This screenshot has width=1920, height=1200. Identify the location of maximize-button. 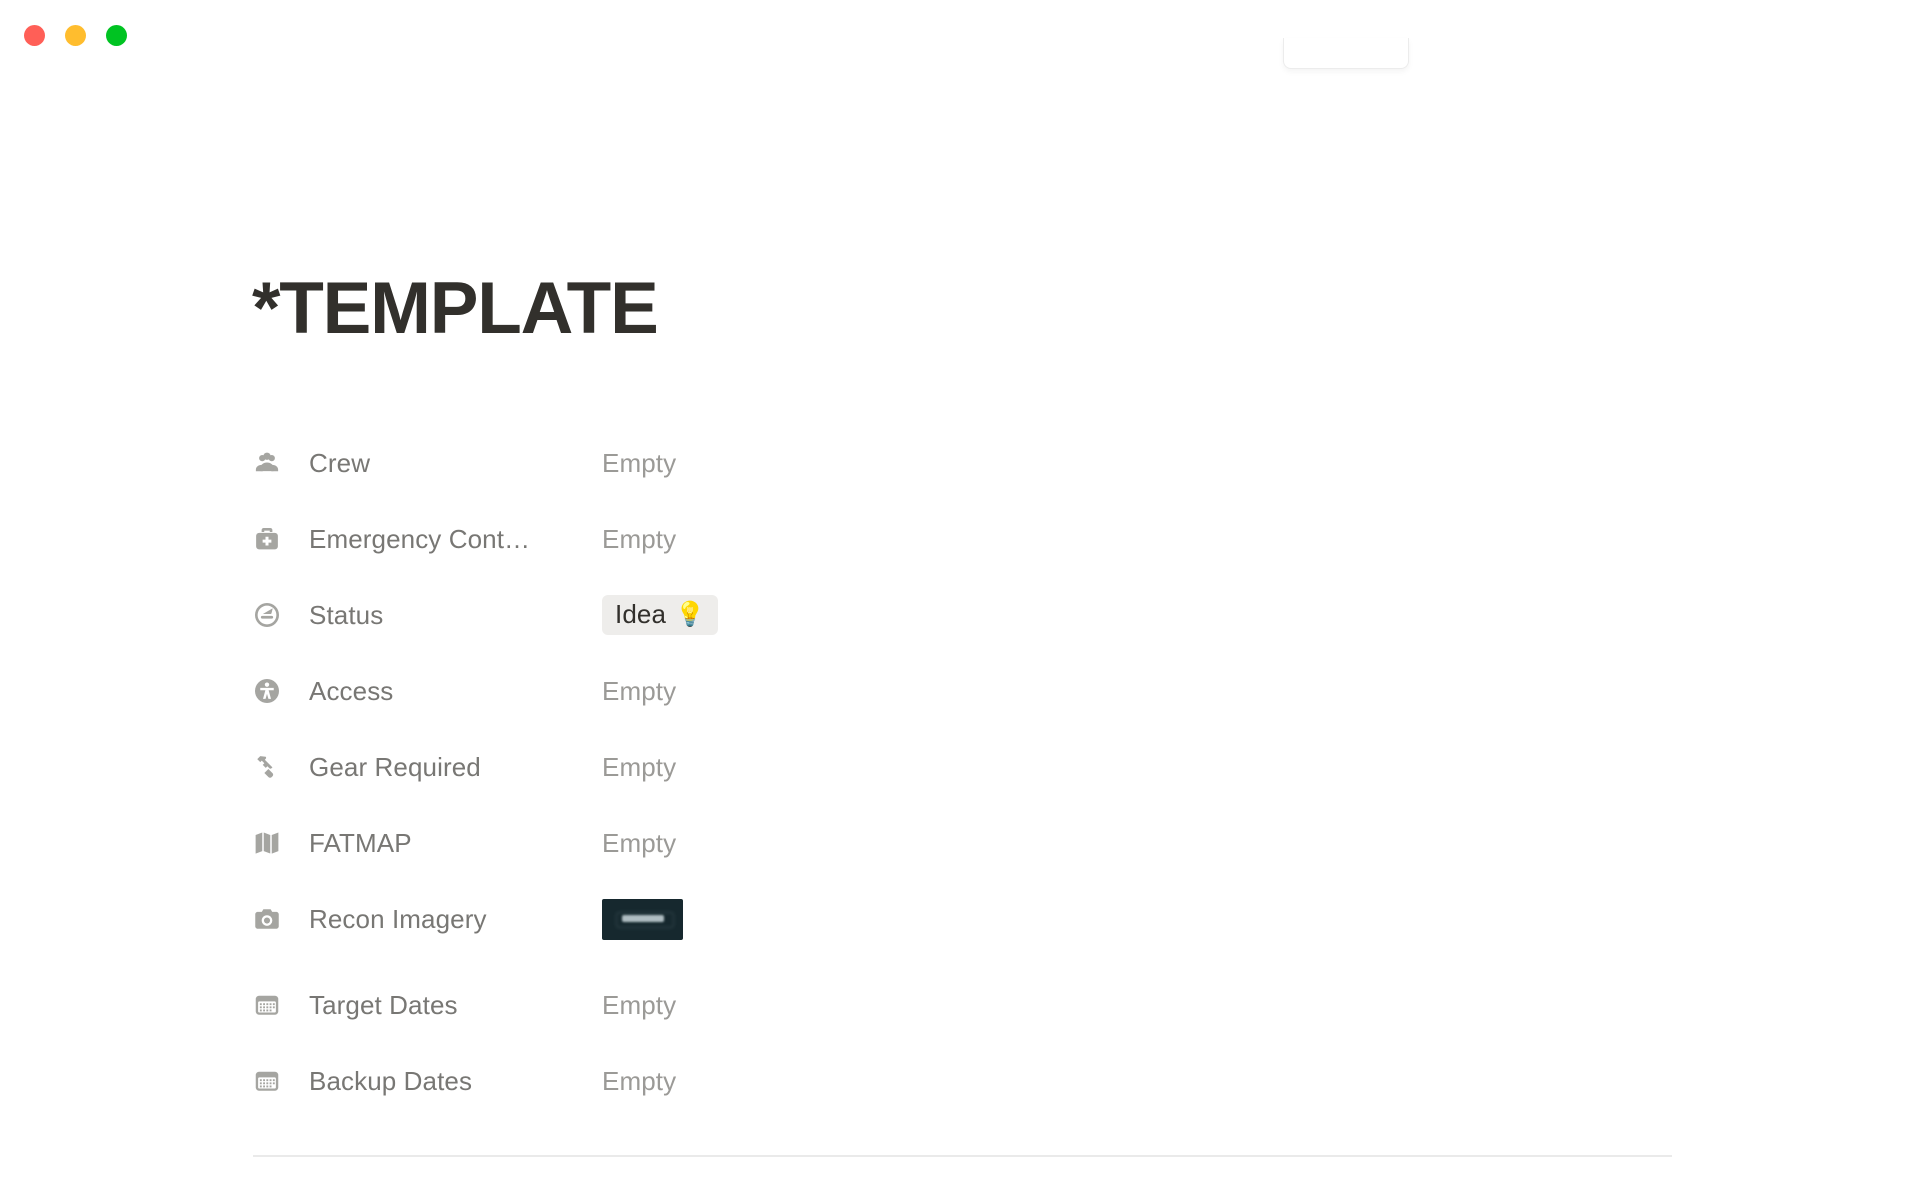
(116, 35).